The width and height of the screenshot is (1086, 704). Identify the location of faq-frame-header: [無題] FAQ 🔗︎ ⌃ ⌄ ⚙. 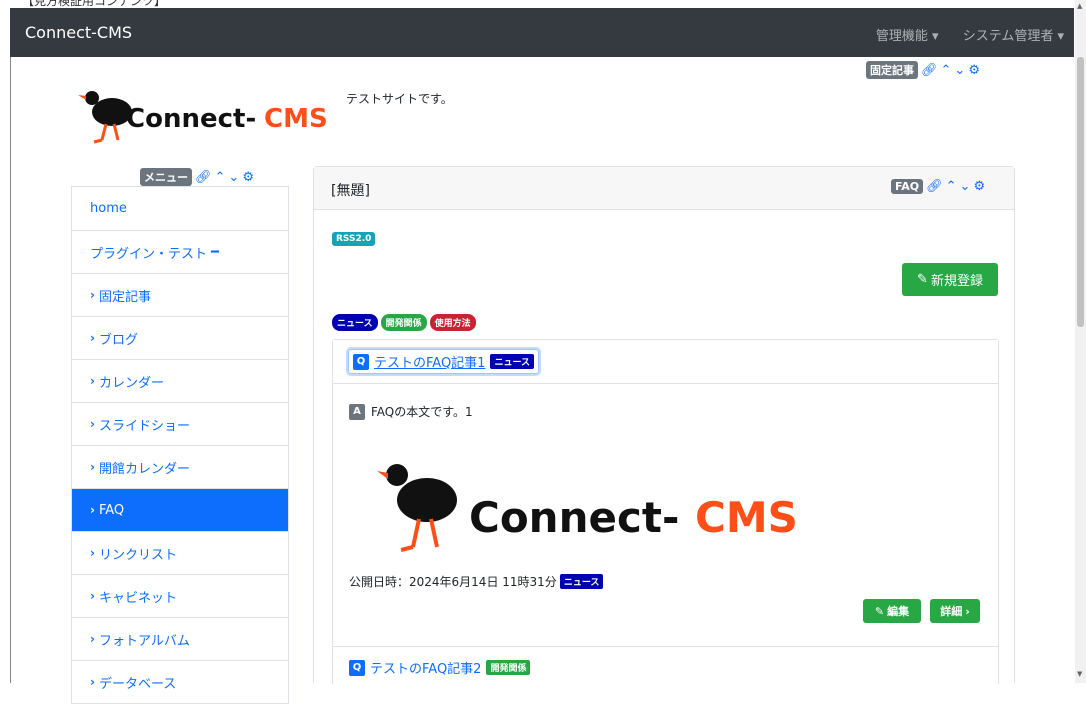
(664, 188).